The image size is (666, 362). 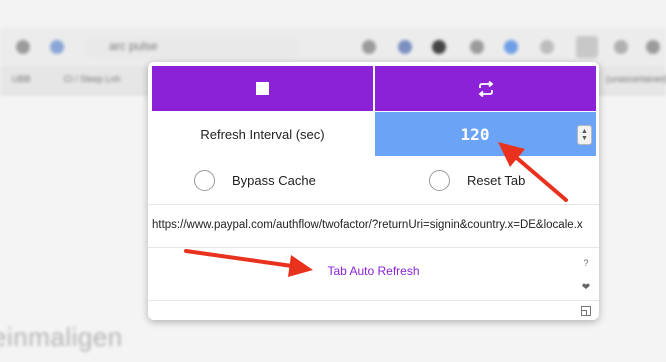 What do you see at coordinates (92, 79) in the screenshot?
I see `bookmark-item: Cl / Sleep Lnh` at bounding box center [92, 79].